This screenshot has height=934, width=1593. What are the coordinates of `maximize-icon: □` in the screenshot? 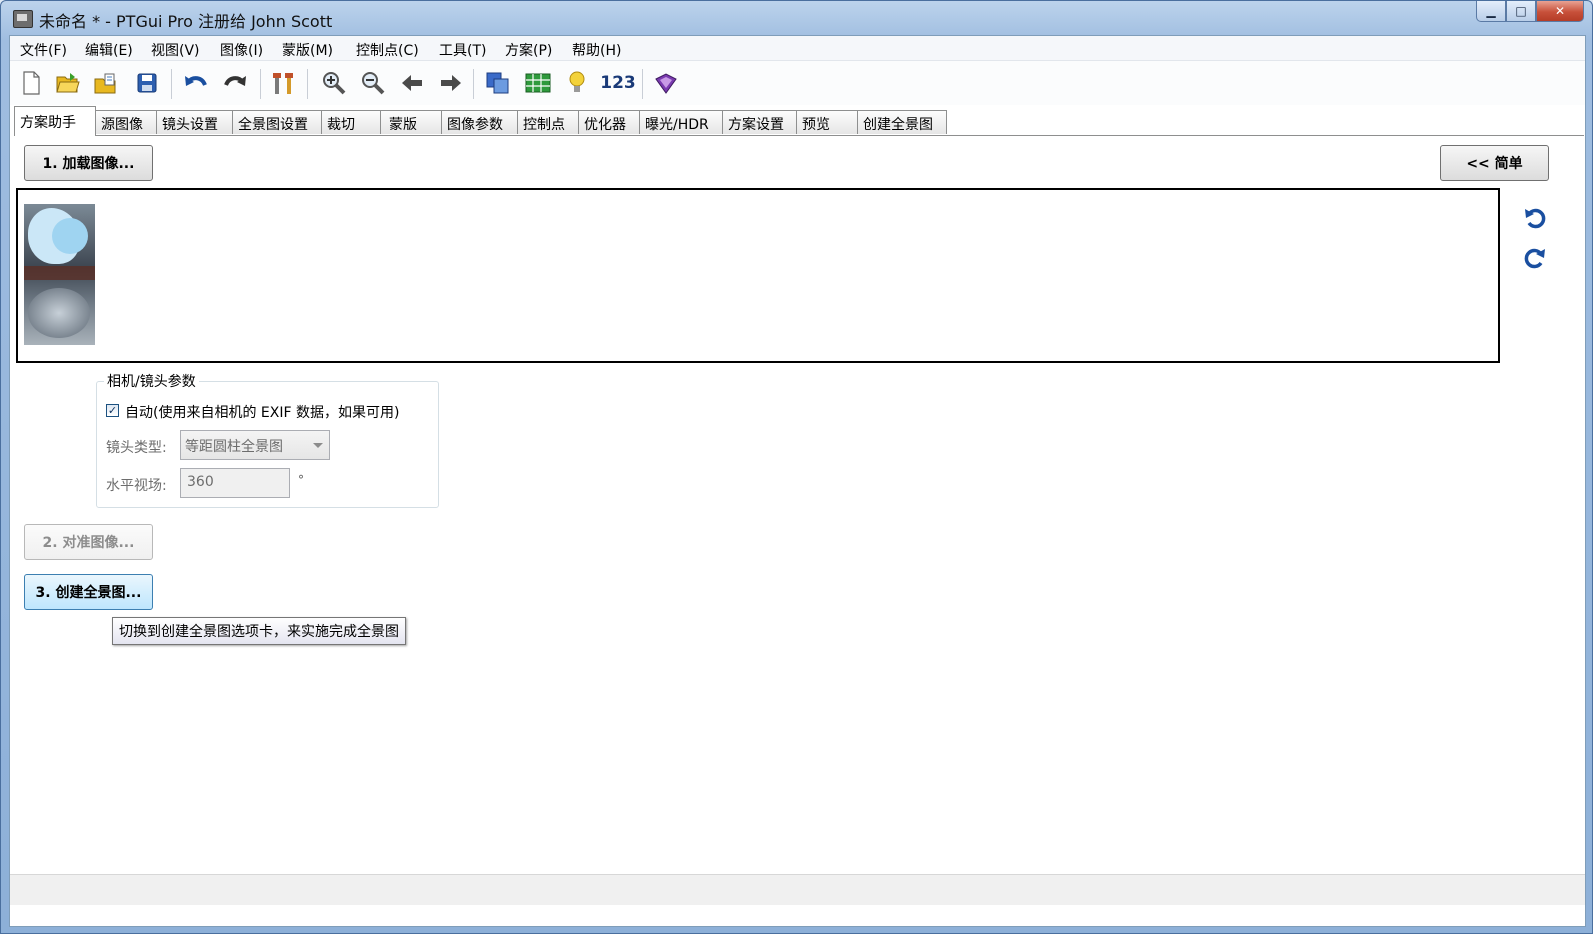 It's located at (1521, 11).